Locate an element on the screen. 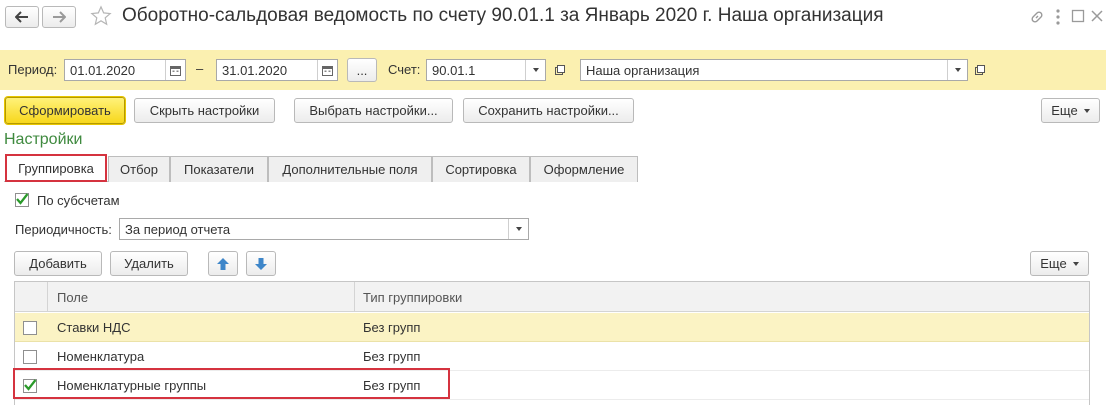 This screenshot has height=405, width=1106. forward-arrow-icon is located at coordinates (59, 17).